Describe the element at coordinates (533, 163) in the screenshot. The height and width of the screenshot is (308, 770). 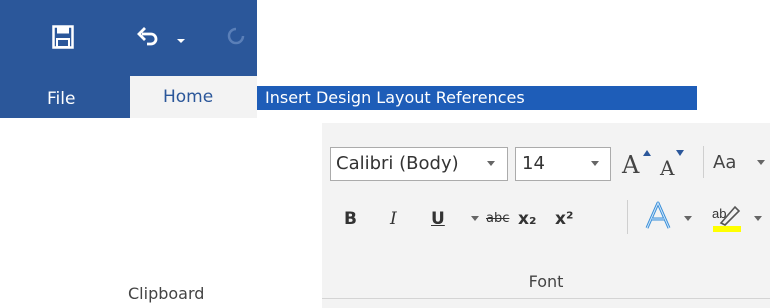
I see `font-size-value: 14` at that location.